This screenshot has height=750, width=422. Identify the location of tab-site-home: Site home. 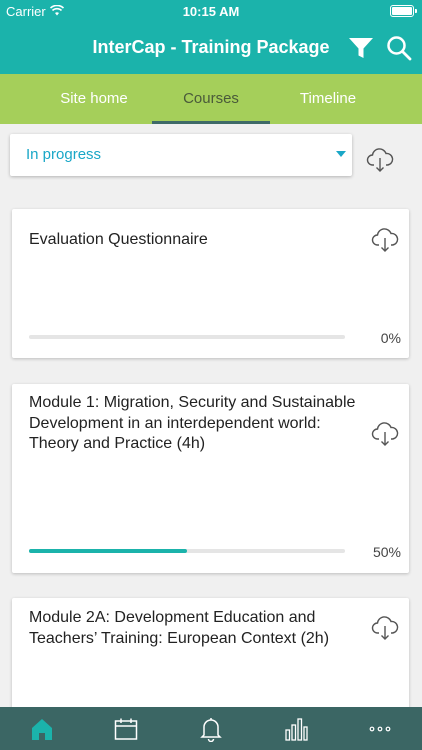
(94, 99).